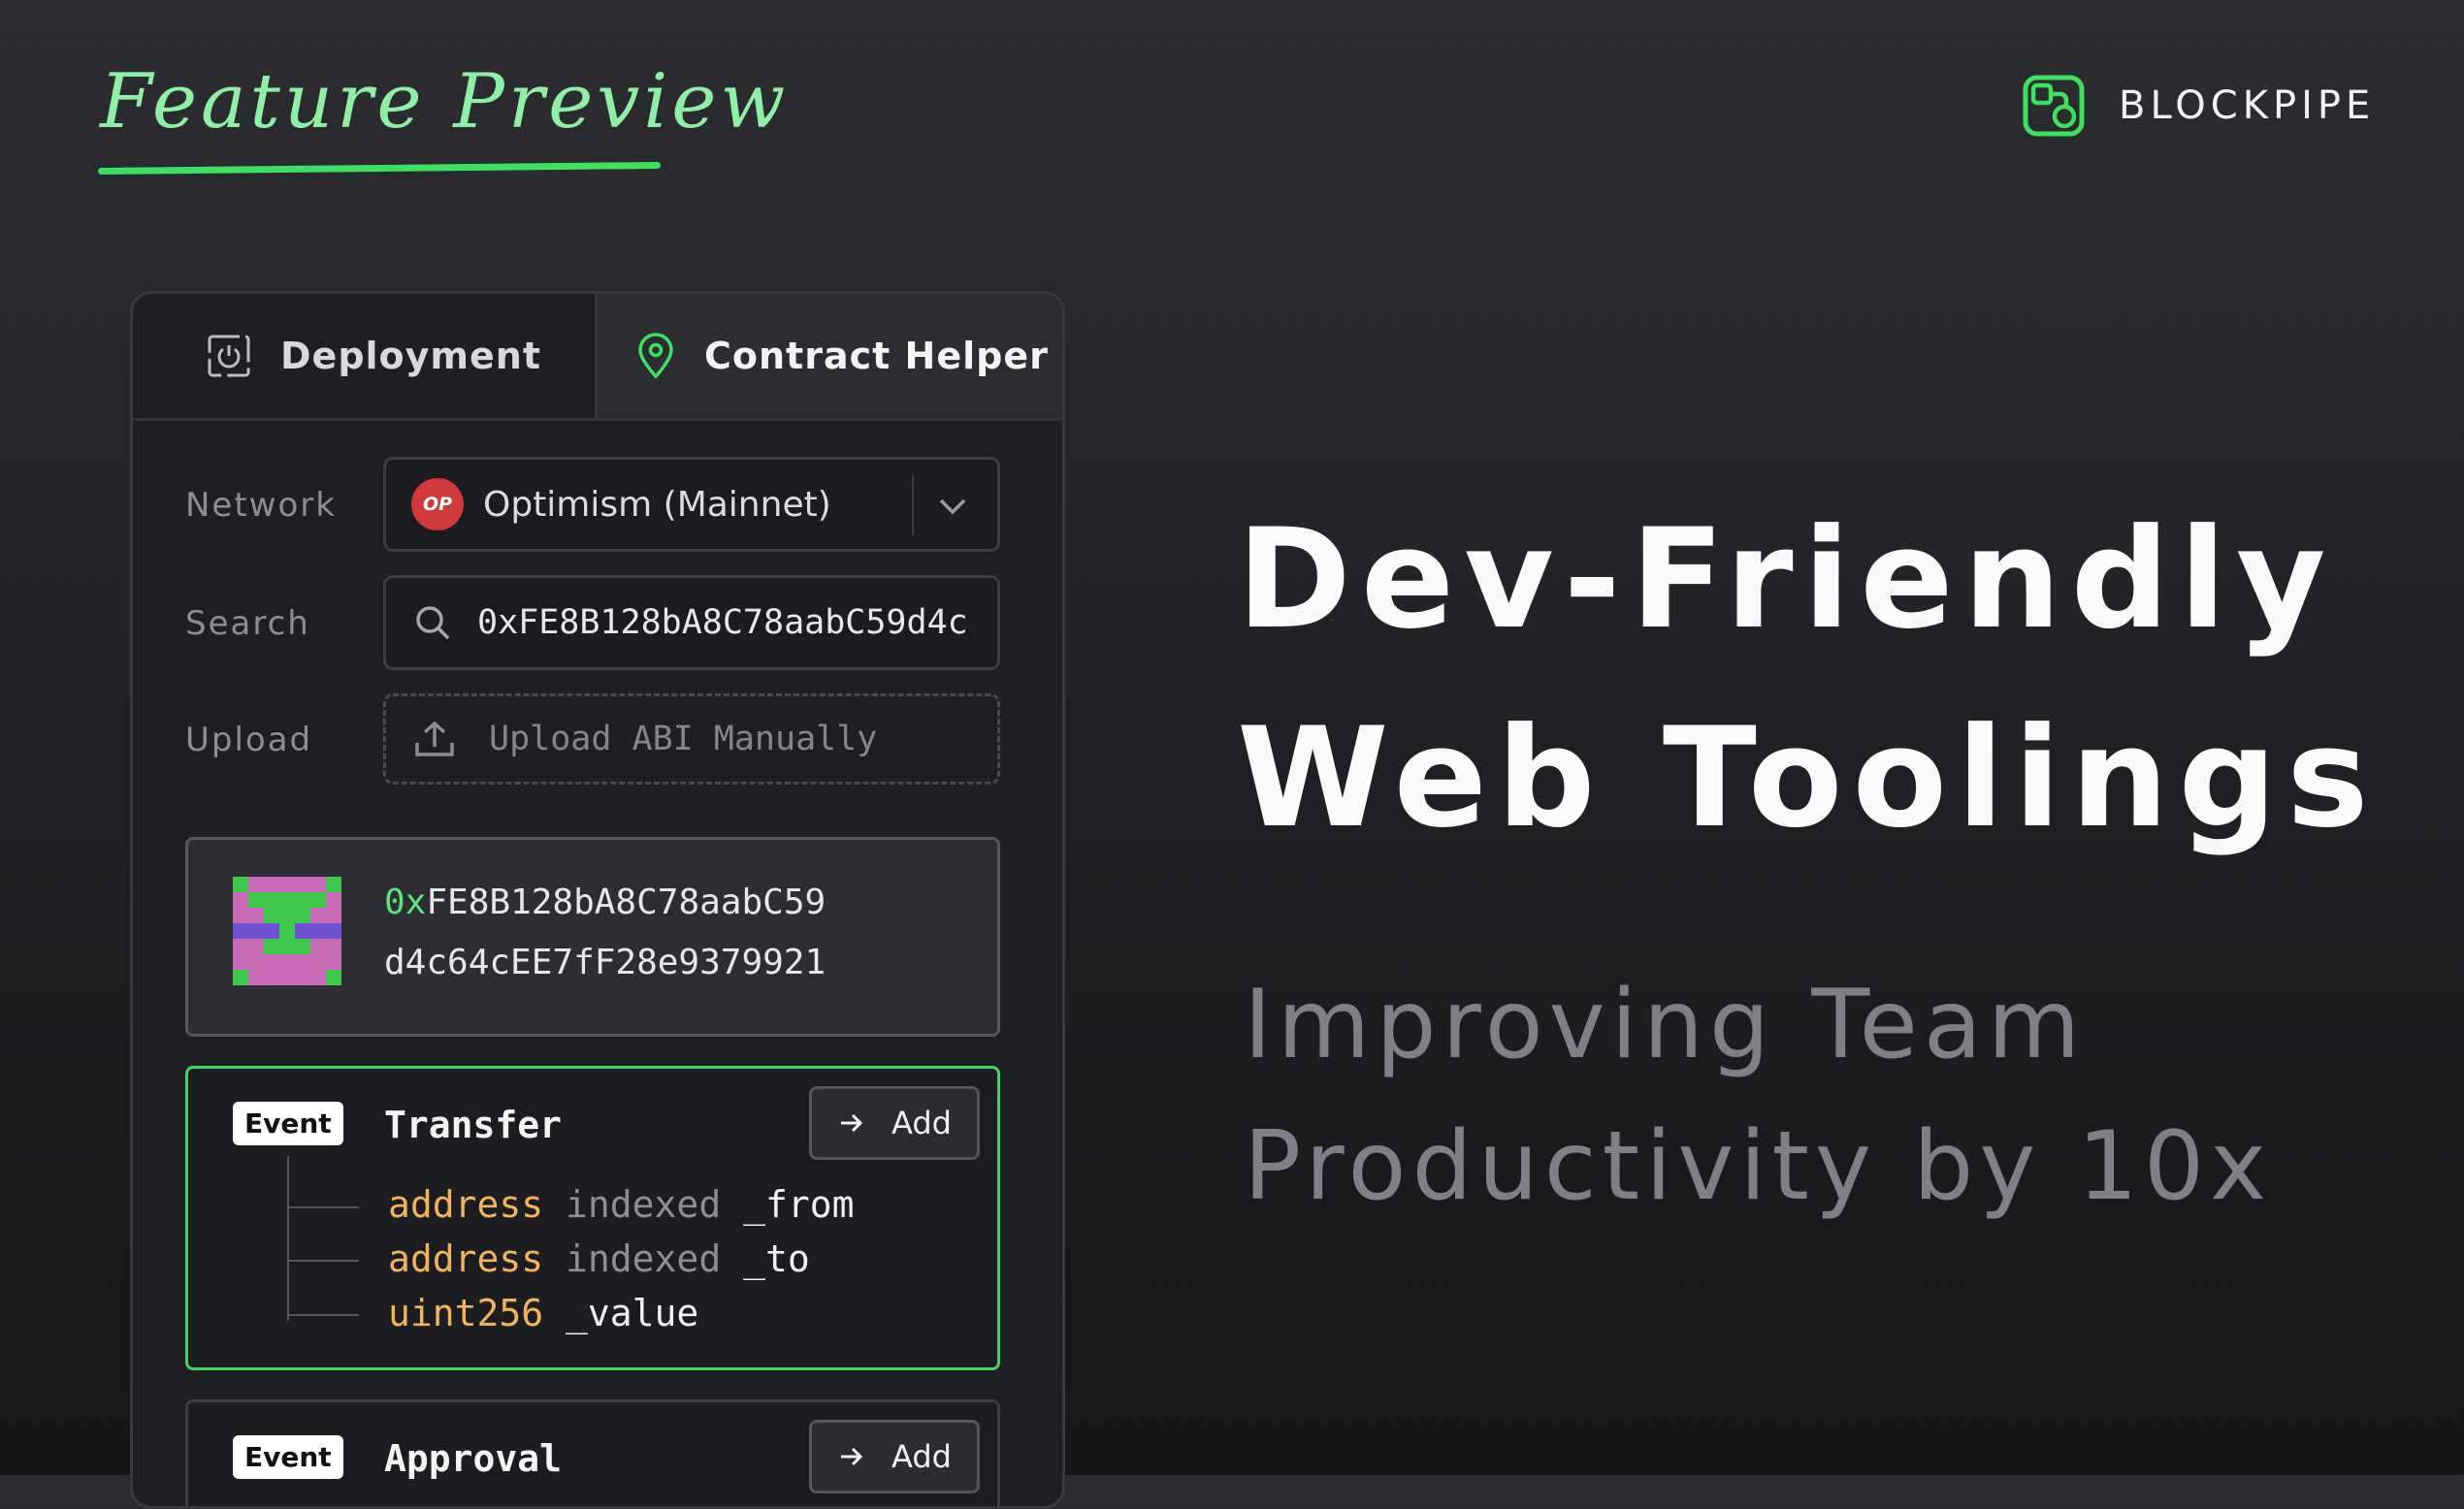 This screenshot has width=2464, height=1509. Describe the element at coordinates (473, 1125) in the screenshot. I see `event-name: Transfer` at that location.